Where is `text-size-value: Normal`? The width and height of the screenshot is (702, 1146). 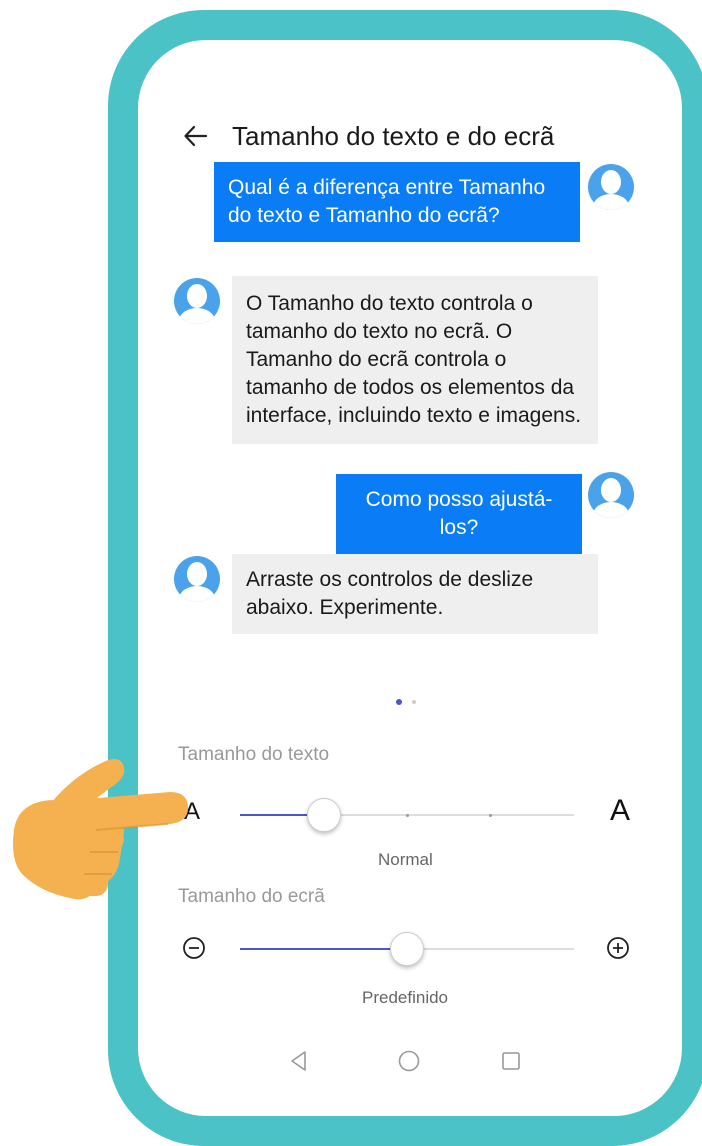 text-size-value: Normal is located at coordinates (405, 859).